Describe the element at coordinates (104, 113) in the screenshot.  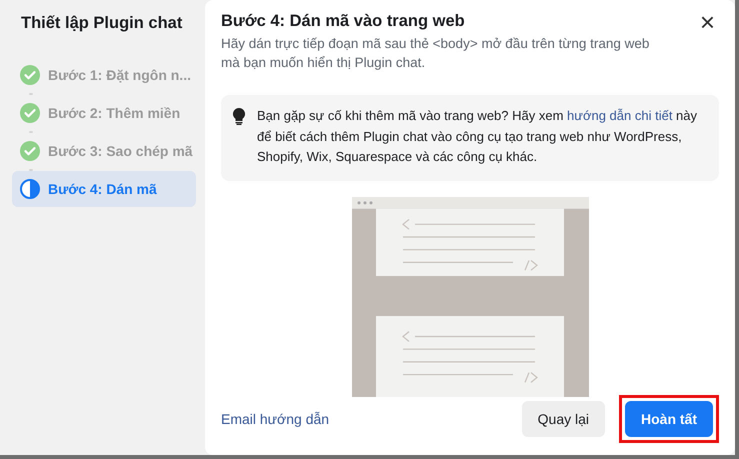
I see `step-item: Bước 2: Thêm miền` at that location.